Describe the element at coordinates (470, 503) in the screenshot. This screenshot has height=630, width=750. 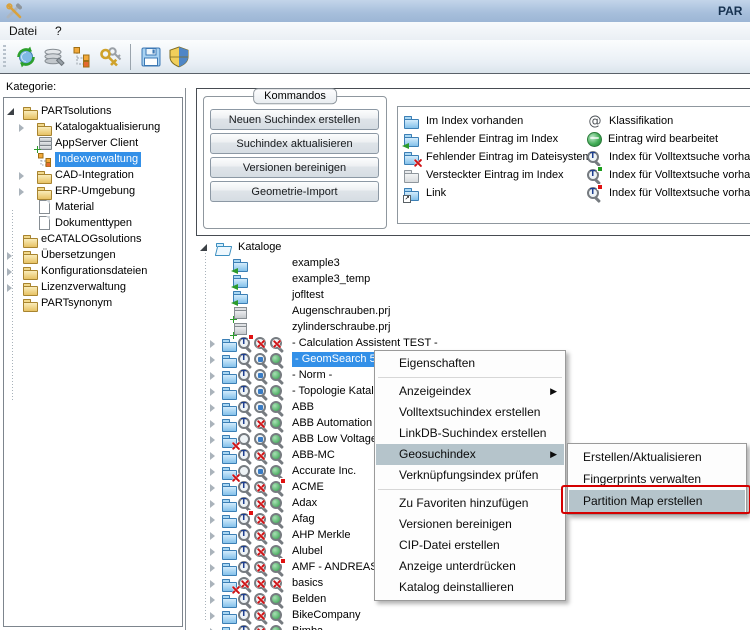
I see `context-menu-item-zu-favoriten-hinzuf-gen: Zu Favoriten hinzufügen` at that location.